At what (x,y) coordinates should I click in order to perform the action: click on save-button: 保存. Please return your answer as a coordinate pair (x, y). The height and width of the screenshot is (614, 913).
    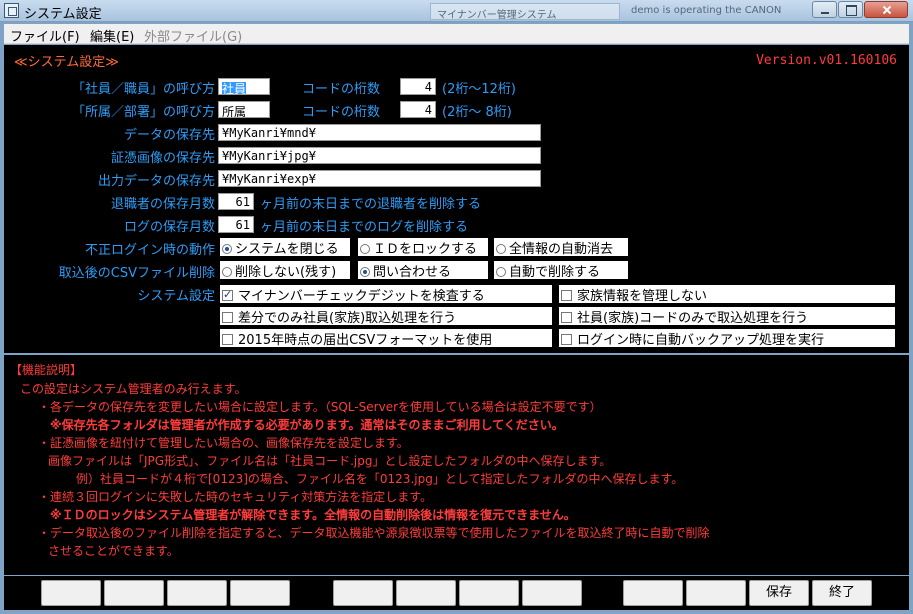
    Looking at the image, I should click on (779, 593).